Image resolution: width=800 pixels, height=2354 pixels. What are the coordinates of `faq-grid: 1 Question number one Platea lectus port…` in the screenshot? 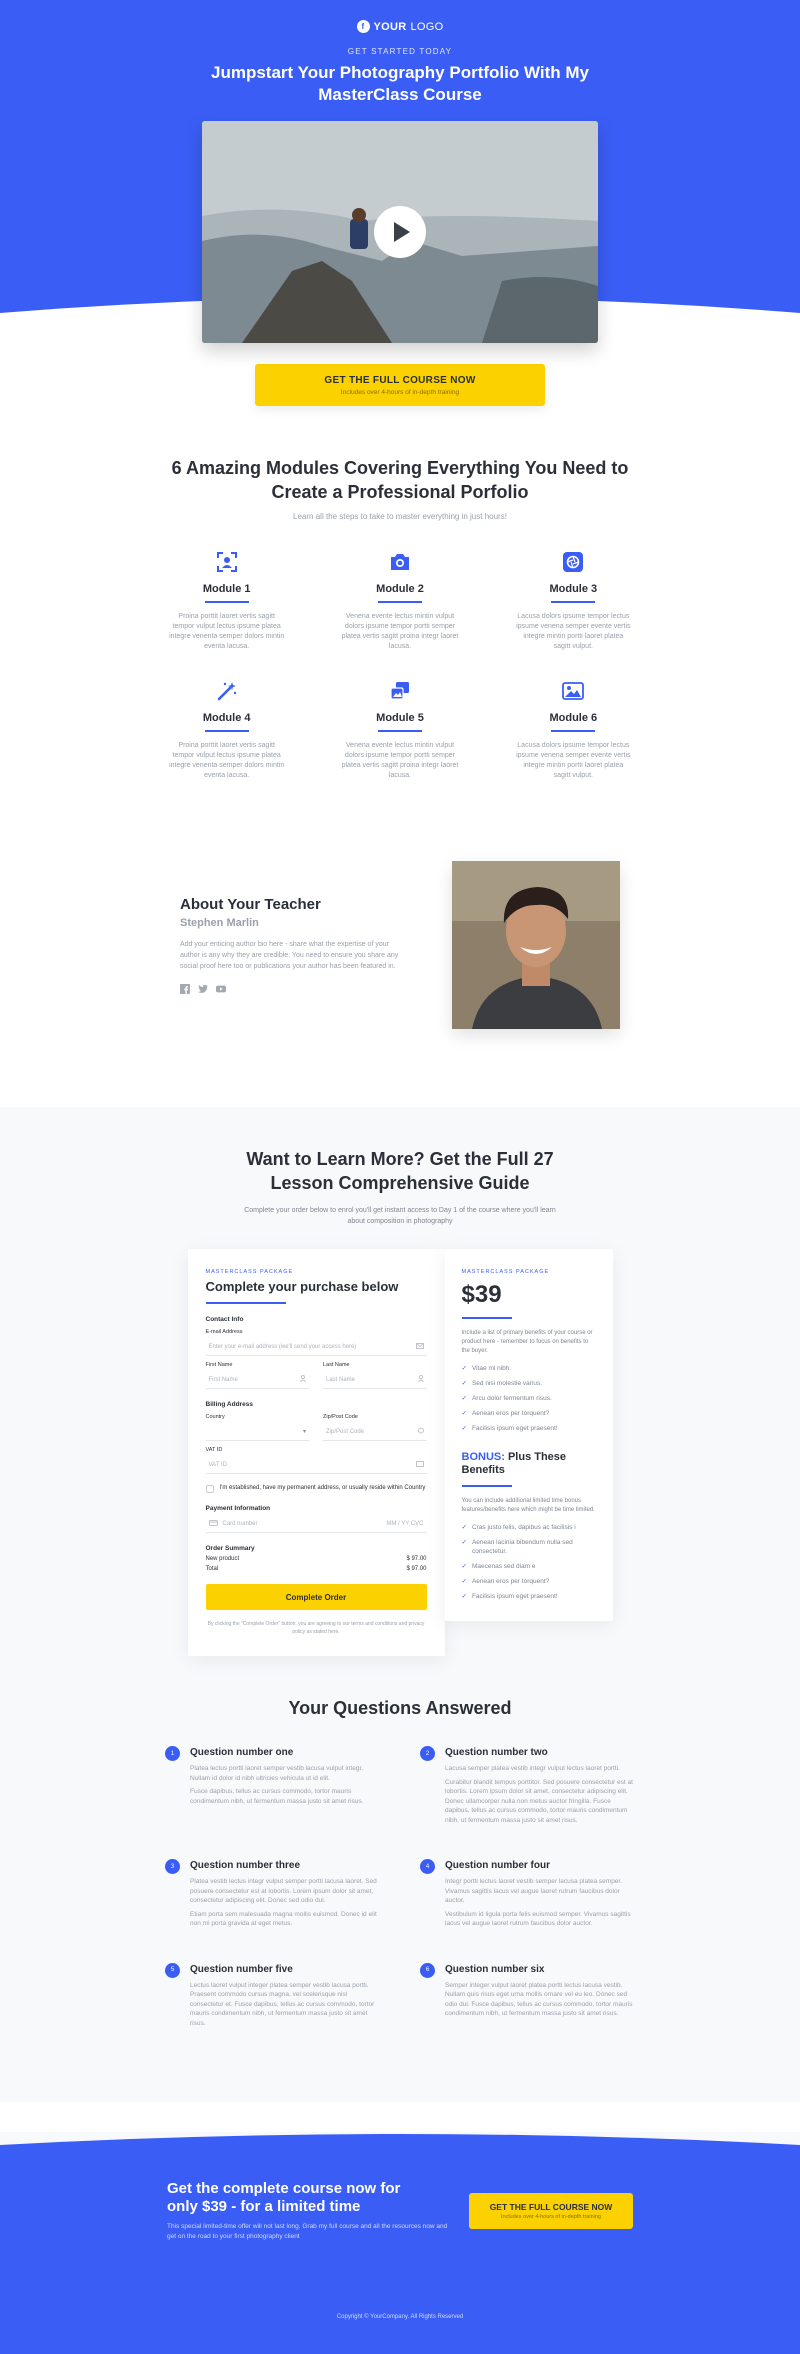 It's located at (400, 1904).